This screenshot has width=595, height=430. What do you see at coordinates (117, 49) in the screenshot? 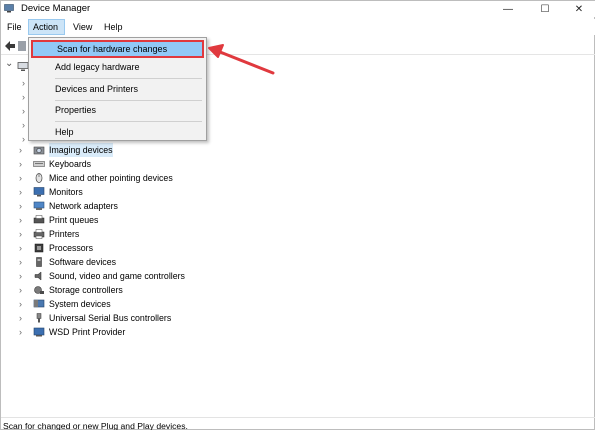
I see `menu-item-scan-hardware-changes: Scan for hardware changes` at bounding box center [117, 49].